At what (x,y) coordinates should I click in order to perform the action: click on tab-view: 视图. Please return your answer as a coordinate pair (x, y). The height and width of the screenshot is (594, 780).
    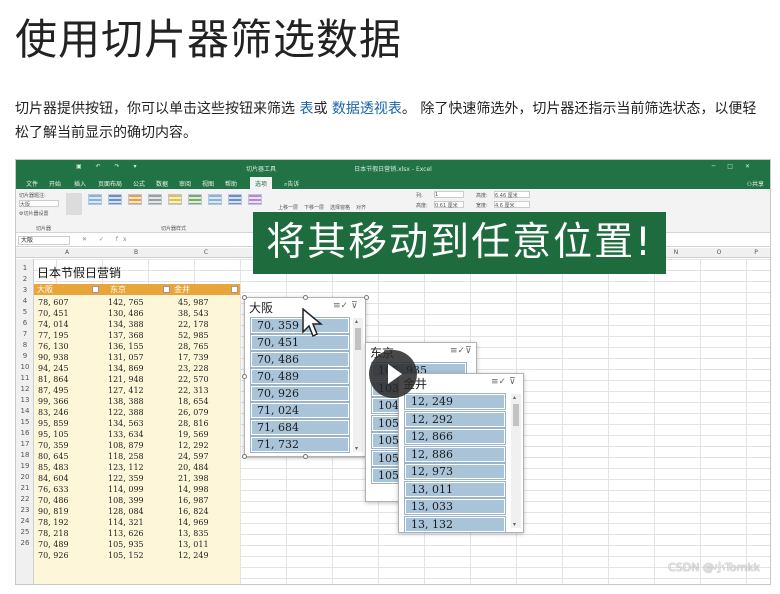
    Looking at the image, I should click on (208, 183).